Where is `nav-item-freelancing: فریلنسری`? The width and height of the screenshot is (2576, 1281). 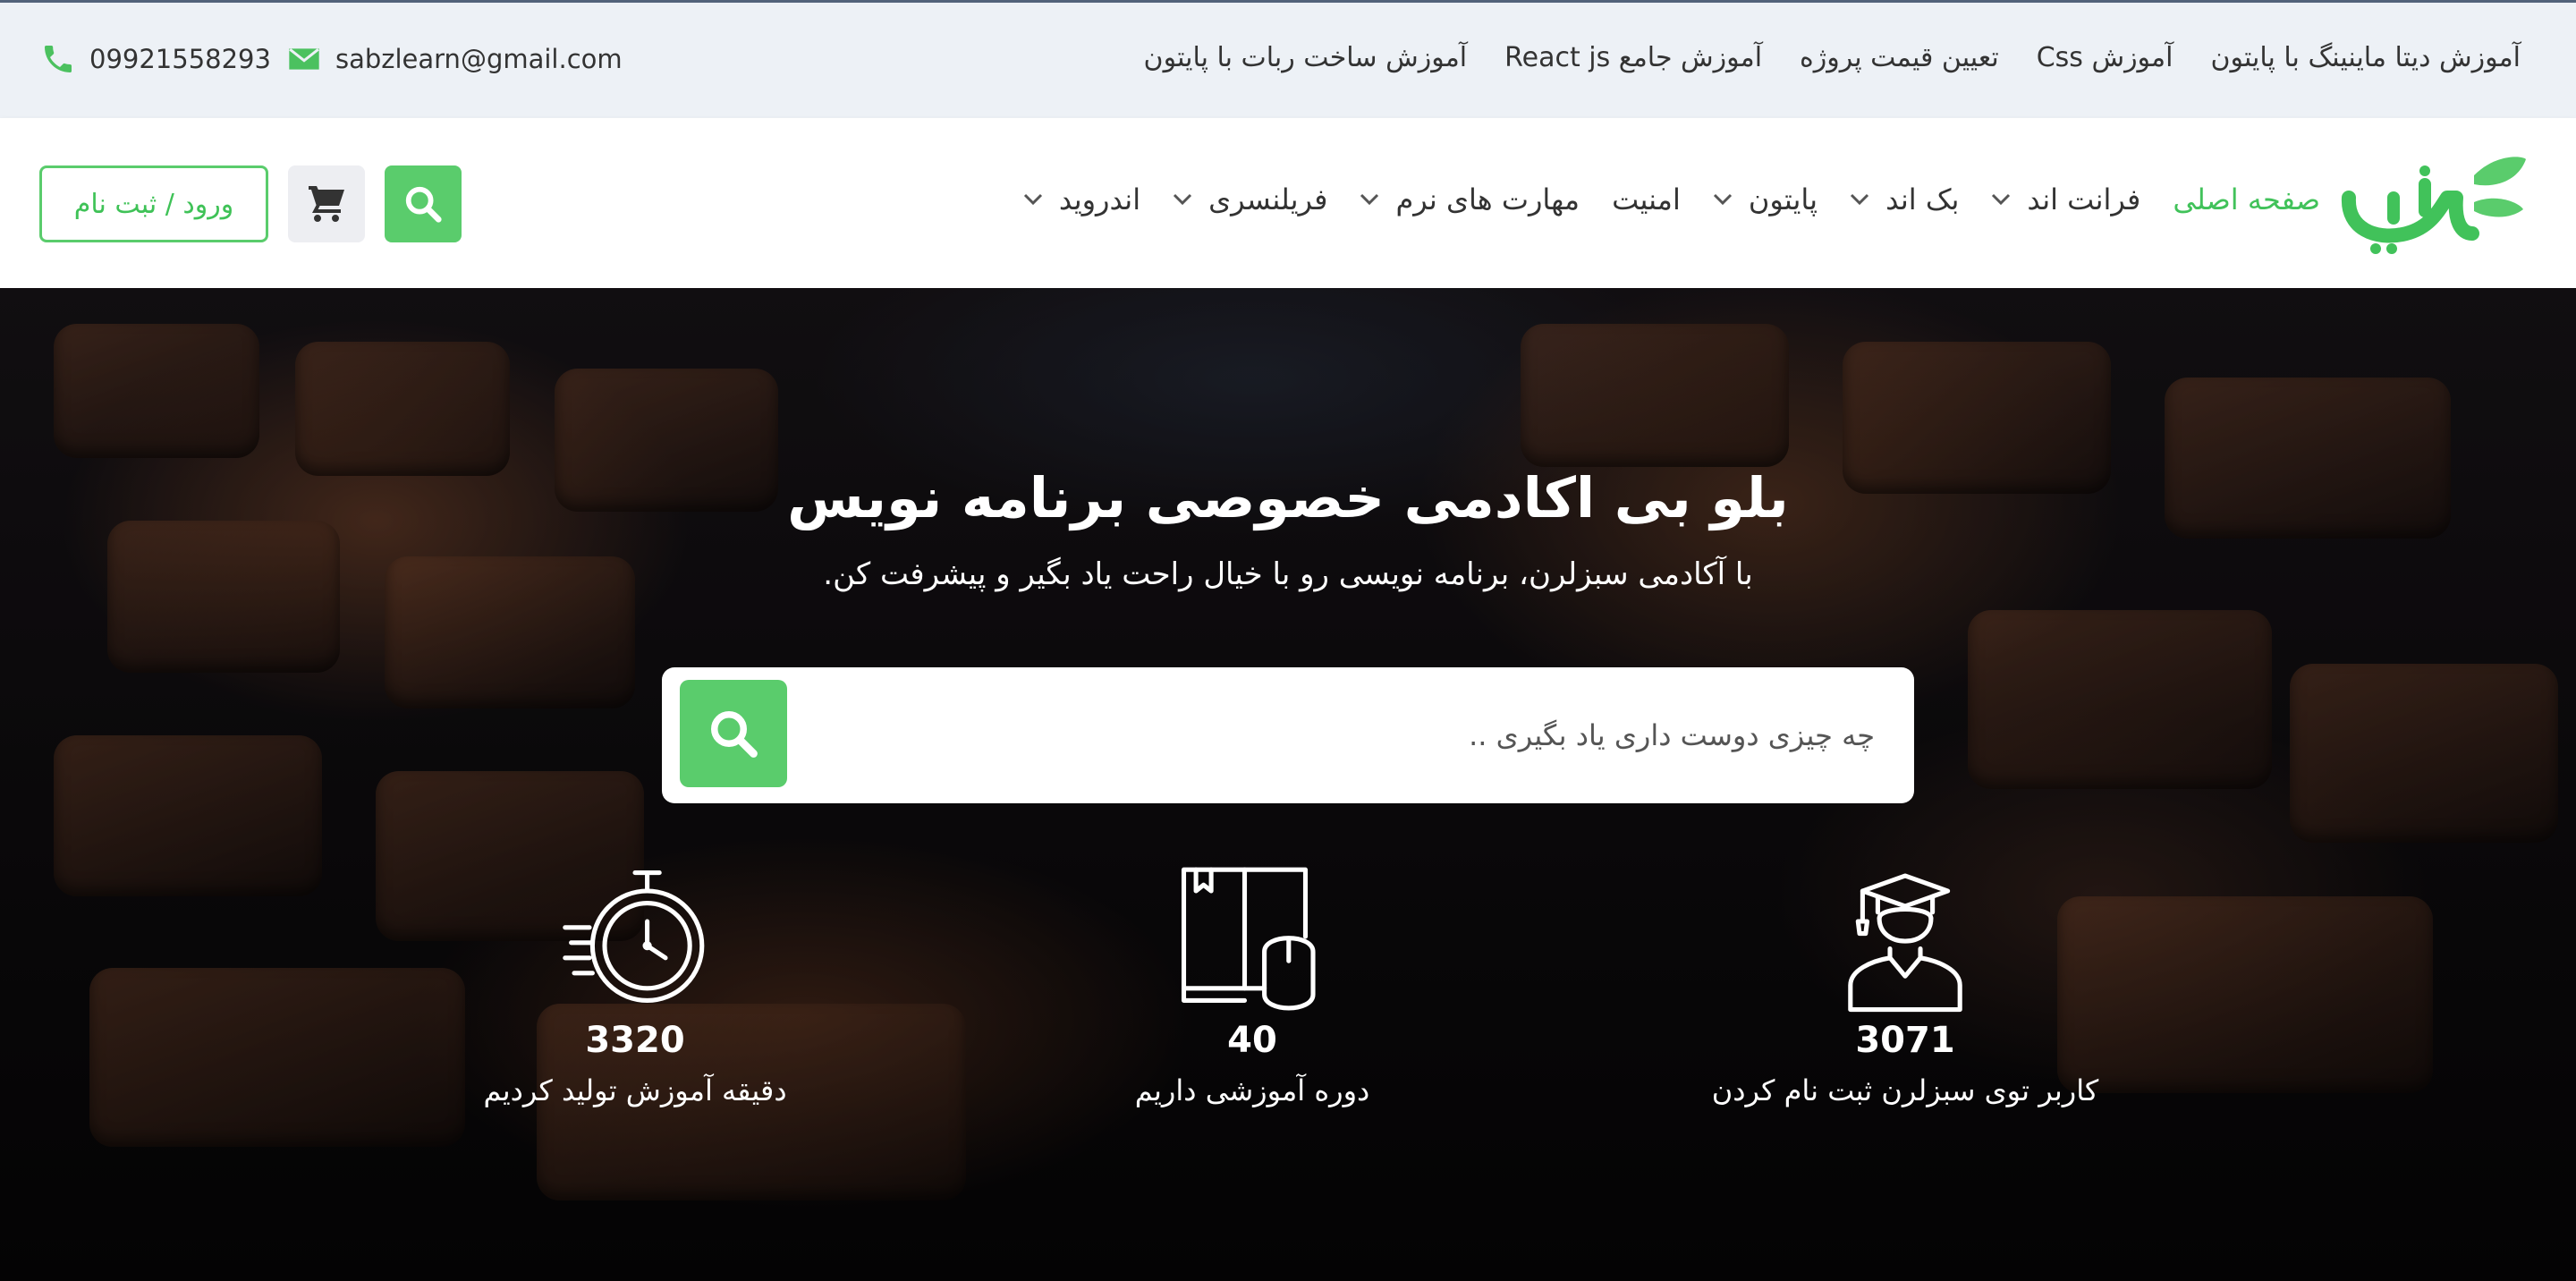
nav-item-freelancing: فریلنسری is located at coordinates (1250, 199).